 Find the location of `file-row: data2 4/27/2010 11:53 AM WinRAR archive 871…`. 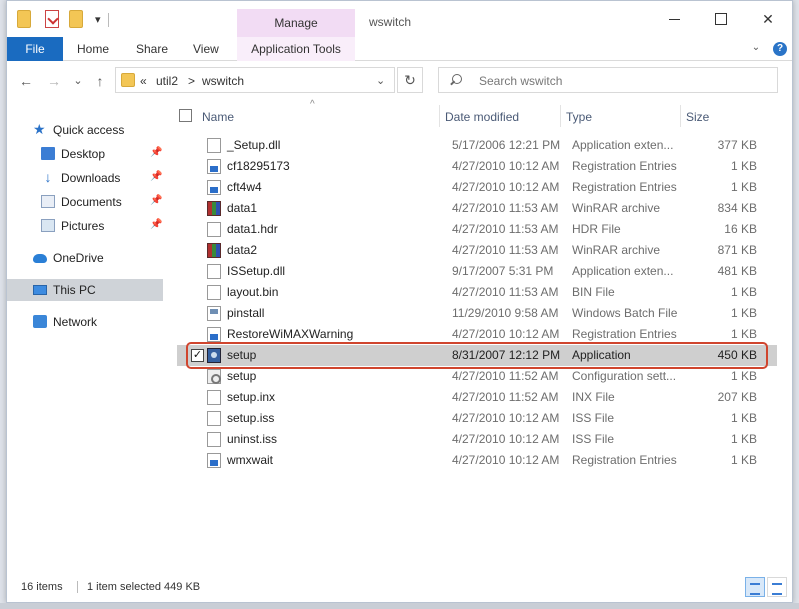

file-row: data2 4/27/2010 11:53 AM WinRAR archive 871… is located at coordinates (477, 250).